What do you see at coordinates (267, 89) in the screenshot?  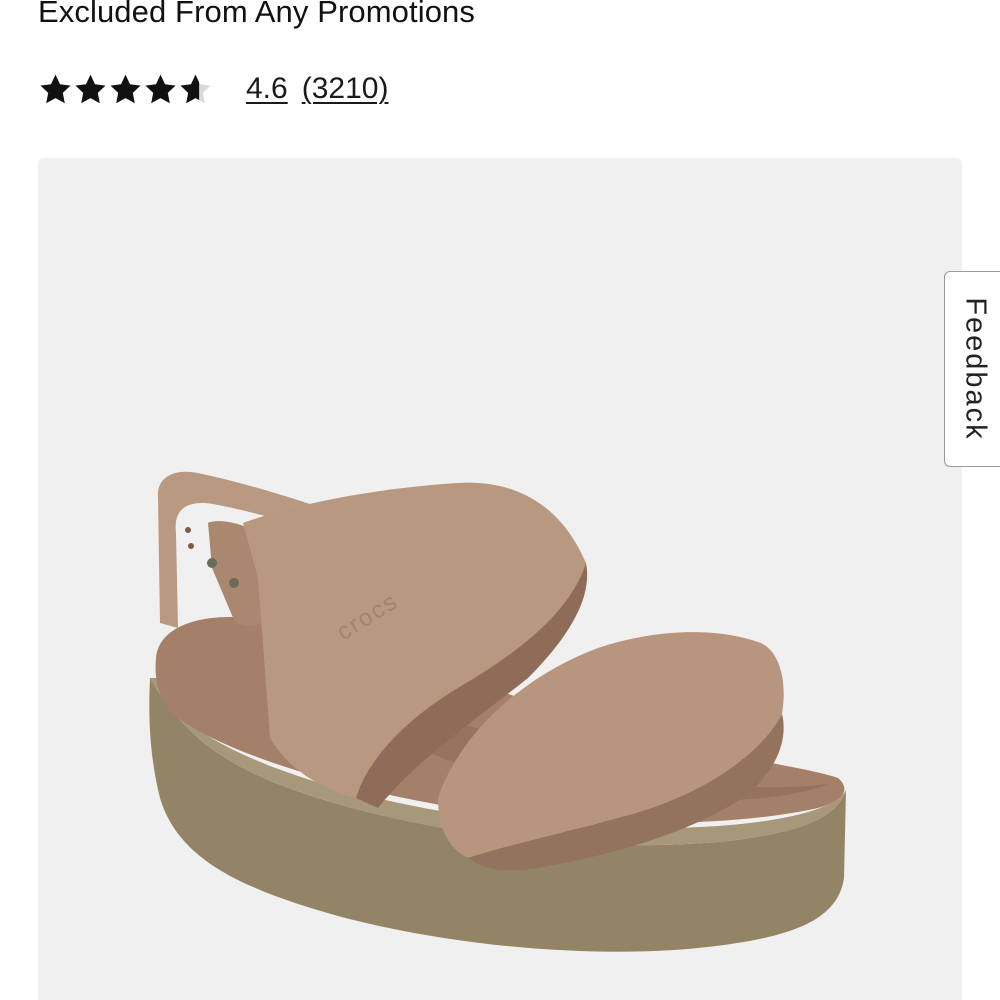 I see `rating-value-link: 4.6` at bounding box center [267, 89].